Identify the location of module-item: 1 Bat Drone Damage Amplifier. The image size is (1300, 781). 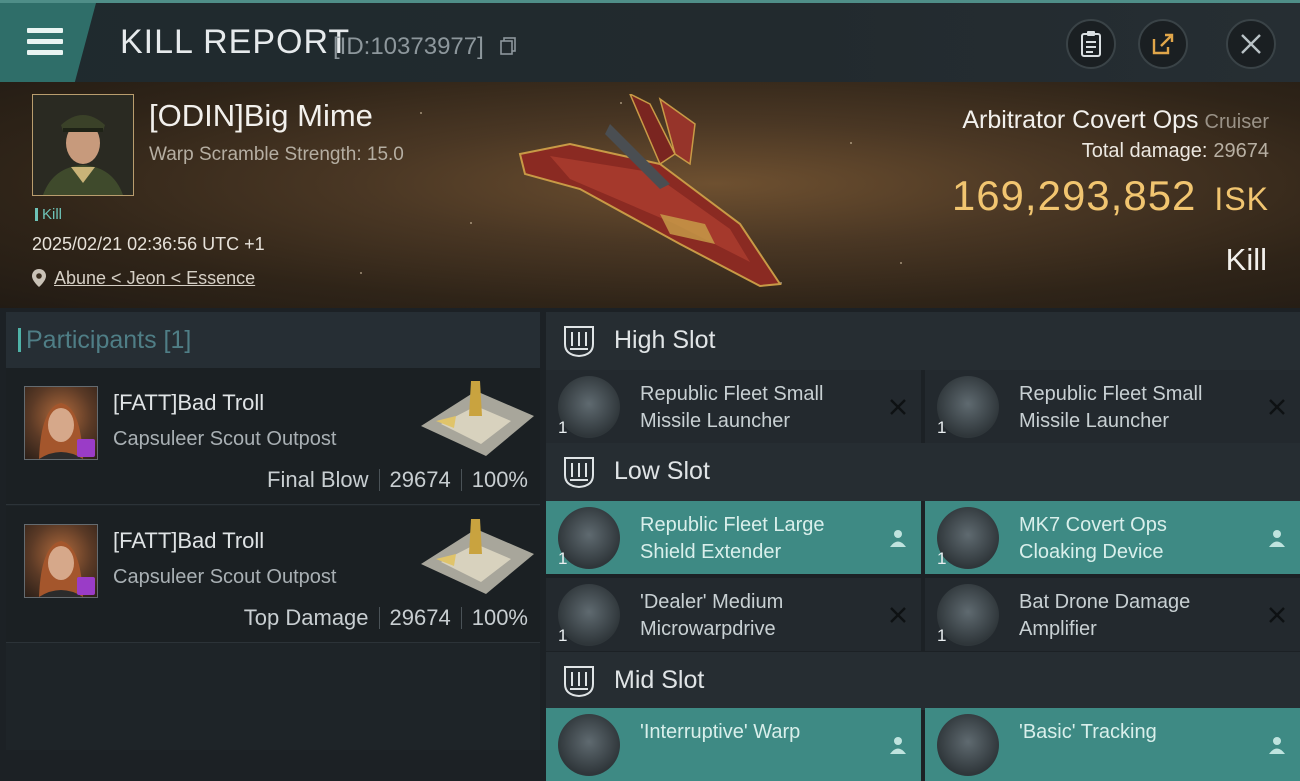
(1112, 614).